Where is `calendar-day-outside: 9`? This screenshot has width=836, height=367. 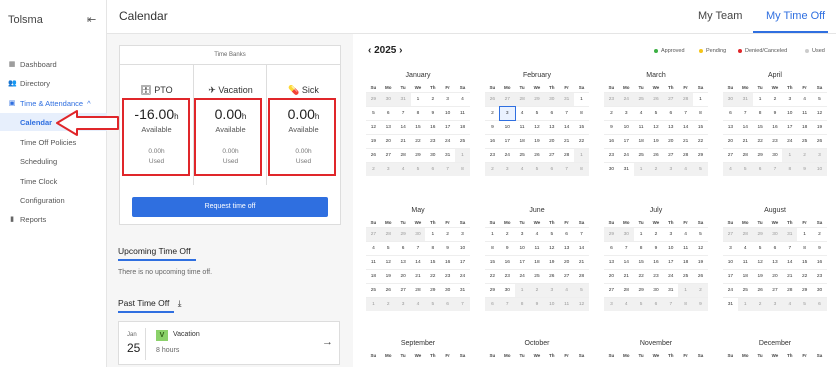 calendar-day-outside: 9 is located at coordinates (537, 304).